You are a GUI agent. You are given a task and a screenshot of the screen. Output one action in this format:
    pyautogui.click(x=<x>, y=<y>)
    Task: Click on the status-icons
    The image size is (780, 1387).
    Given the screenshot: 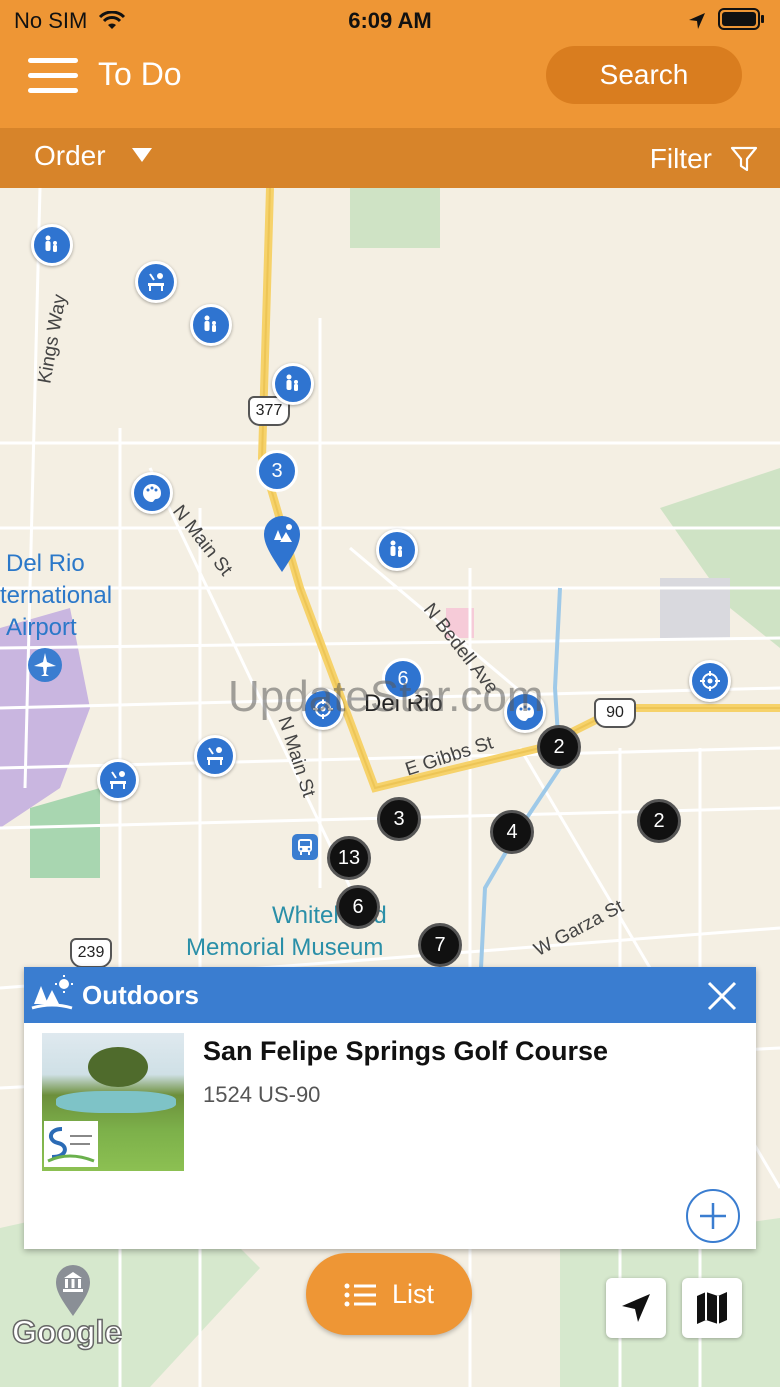 What is the action you would take?
    pyautogui.click(x=727, y=22)
    